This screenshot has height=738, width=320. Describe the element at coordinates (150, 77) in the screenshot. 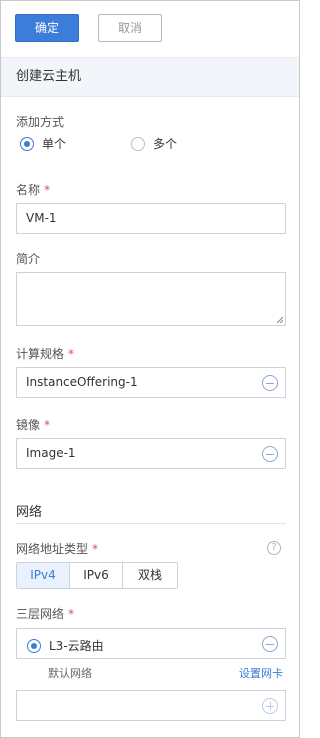

I see `section-title: 创建云主机` at that location.